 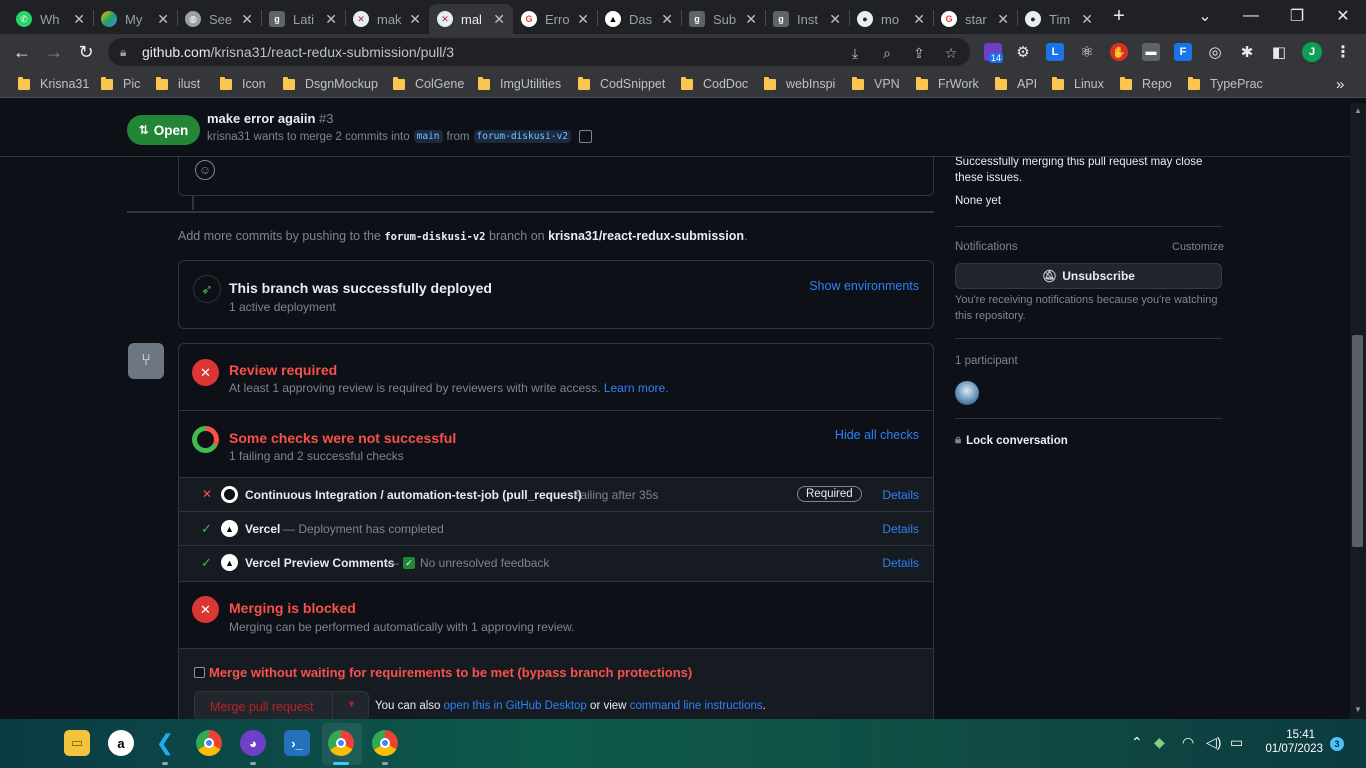 What do you see at coordinates (1251, 16) in the screenshot?
I see `minimize-icon: —` at bounding box center [1251, 16].